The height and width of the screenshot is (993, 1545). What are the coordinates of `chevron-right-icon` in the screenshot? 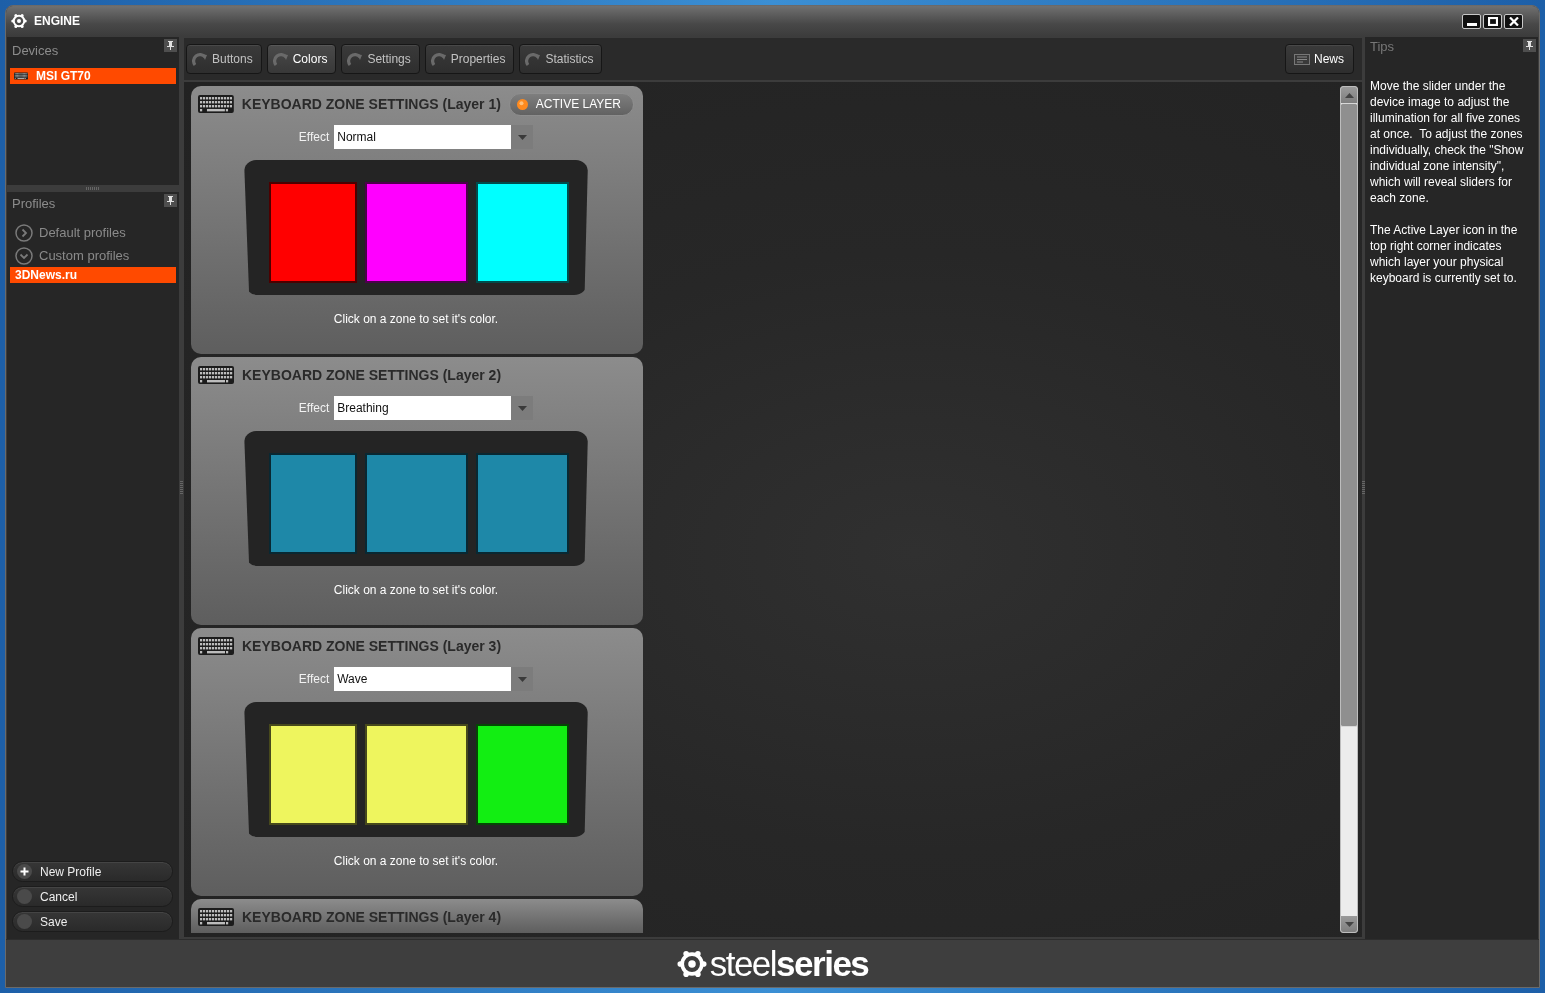 It's located at (24, 232).